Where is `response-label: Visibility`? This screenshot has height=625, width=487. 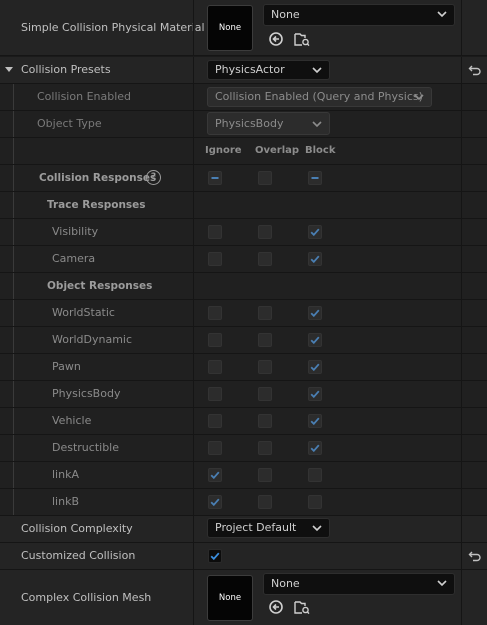
response-label: Visibility is located at coordinates (75, 231).